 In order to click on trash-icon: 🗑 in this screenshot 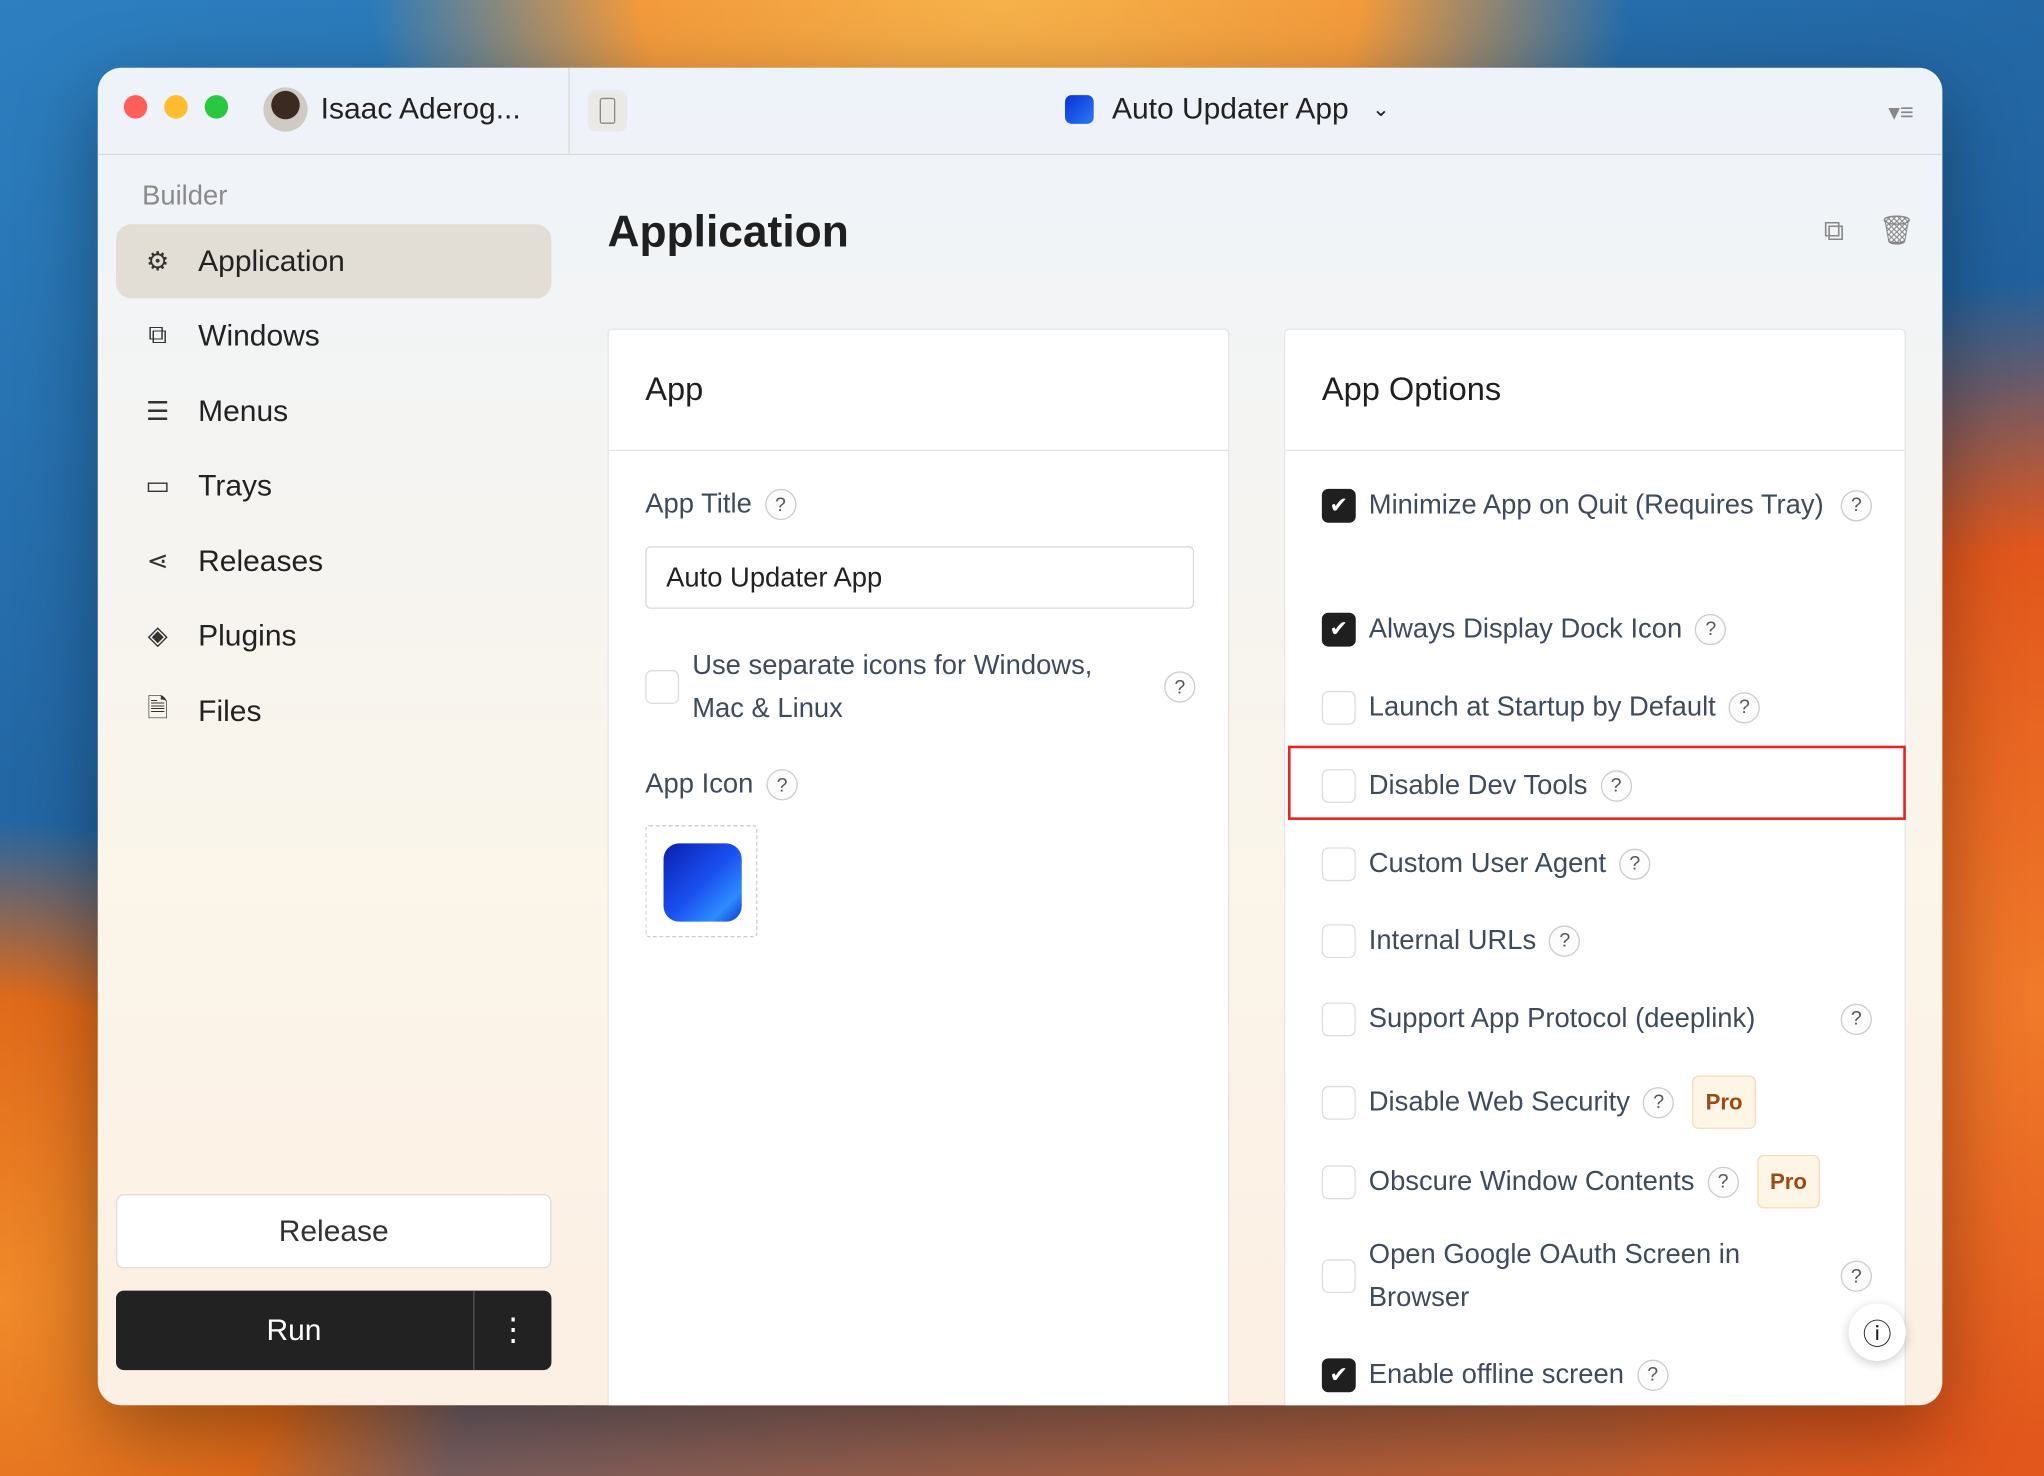, I will do `click(1896, 231)`.